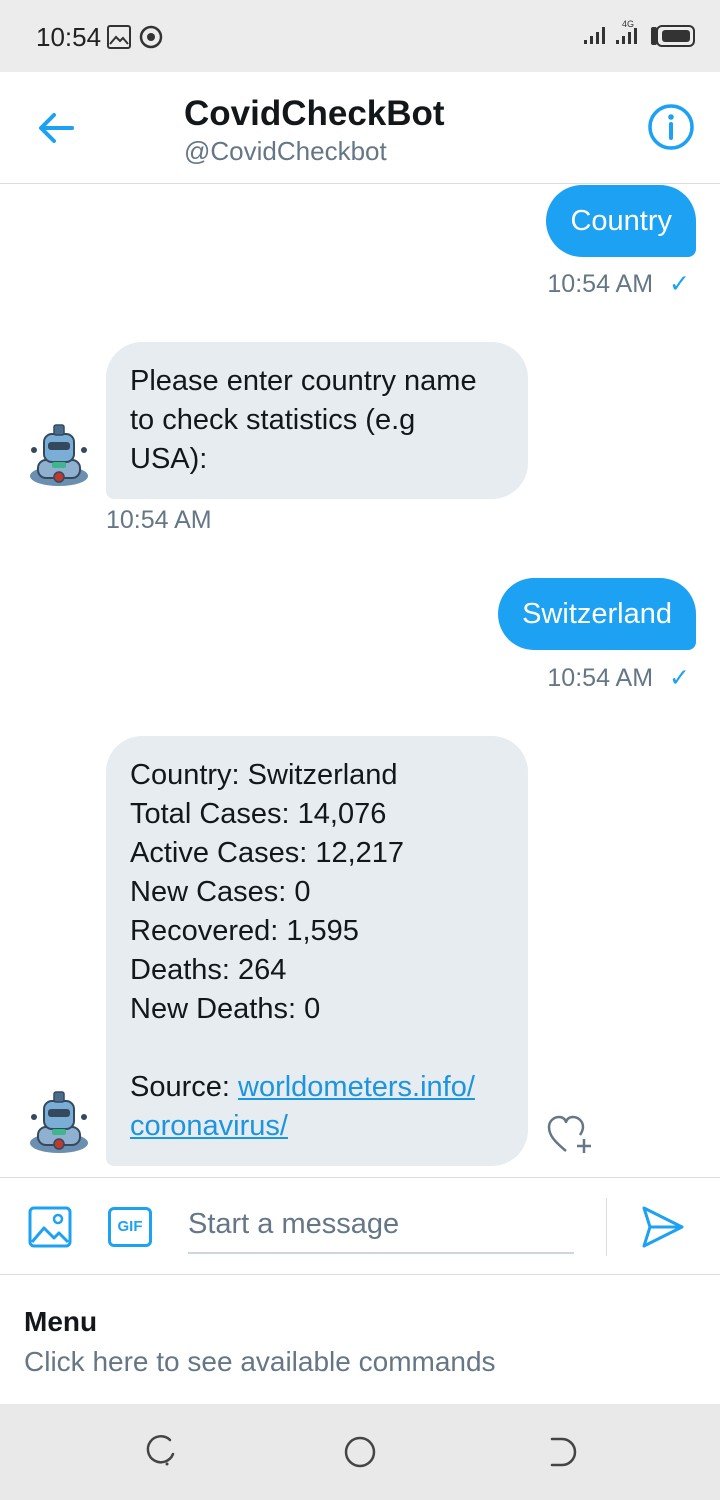 Image resolution: width=720 pixels, height=1500 pixels. What do you see at coordinates (663, 1227) in the screenshot?
I see `send-icon` at bounding box center [663, 1227].